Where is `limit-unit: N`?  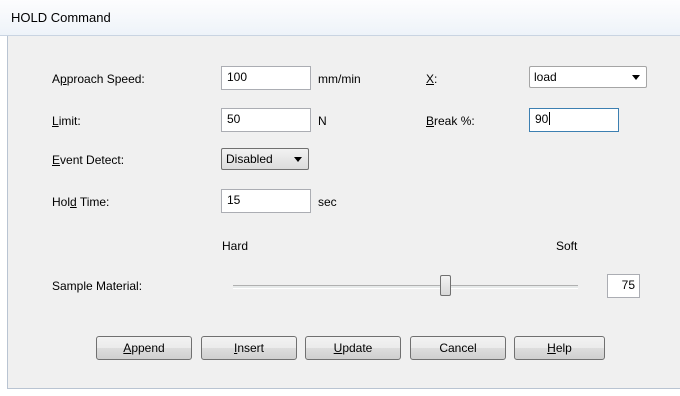 limit-unit: N is located at coordinates (322, 121).